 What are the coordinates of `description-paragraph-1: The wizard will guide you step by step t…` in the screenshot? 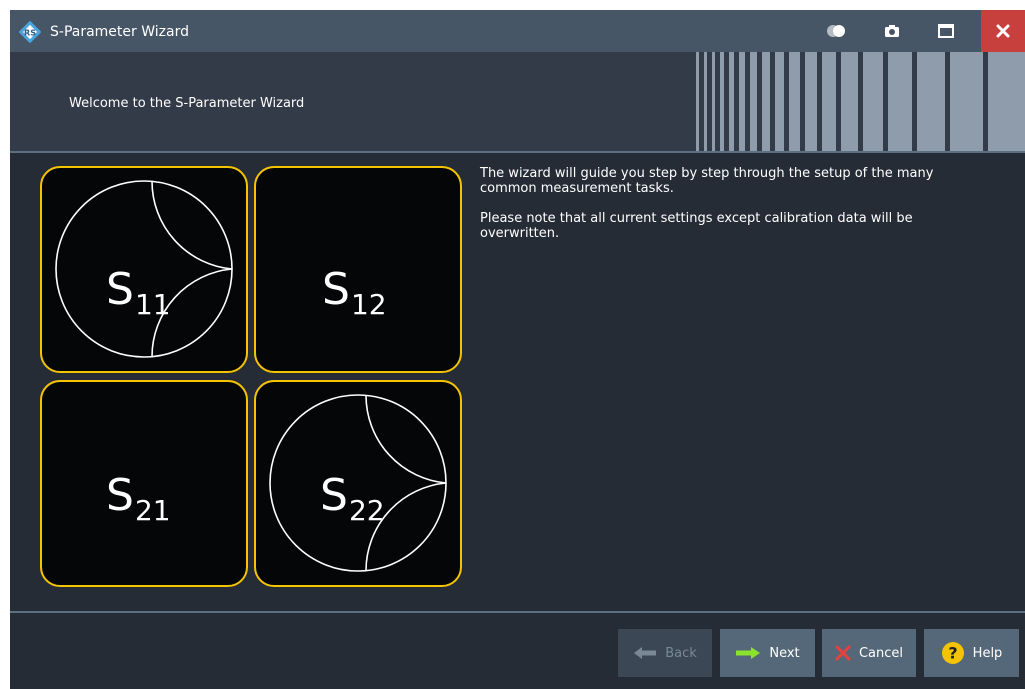 It's located at (707, 181).